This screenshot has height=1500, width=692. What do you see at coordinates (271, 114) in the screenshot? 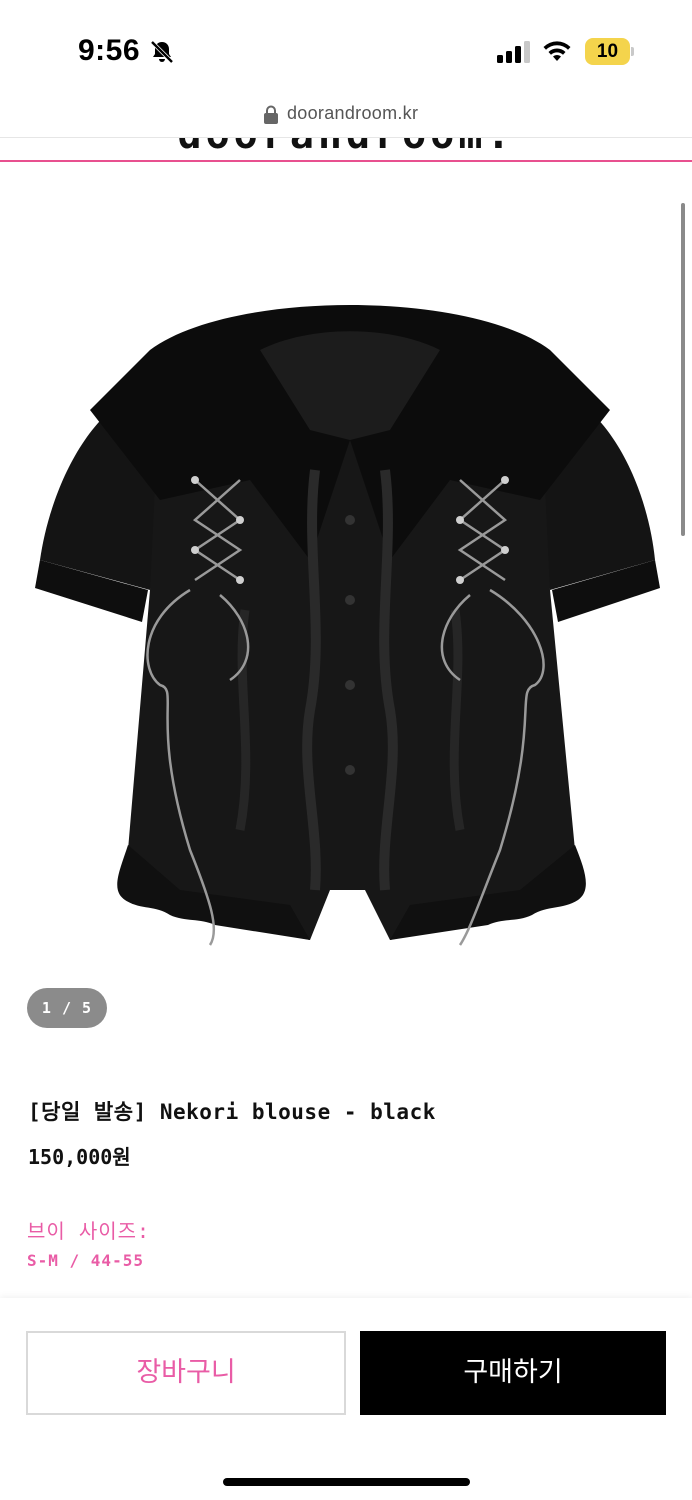
I see `lock-icon` at bounding box center [271, 114].